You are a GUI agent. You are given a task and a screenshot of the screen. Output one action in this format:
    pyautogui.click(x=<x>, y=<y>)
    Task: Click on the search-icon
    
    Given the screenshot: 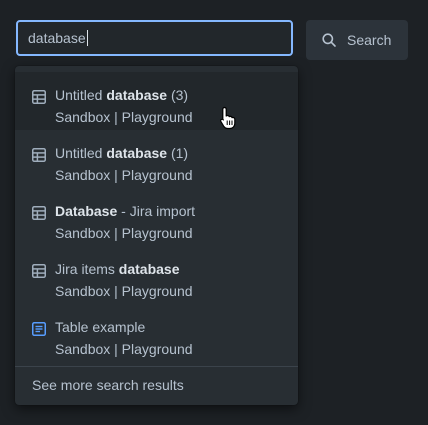 What is the action you would take?
    pyautogui.click(x=329, y=40)
    